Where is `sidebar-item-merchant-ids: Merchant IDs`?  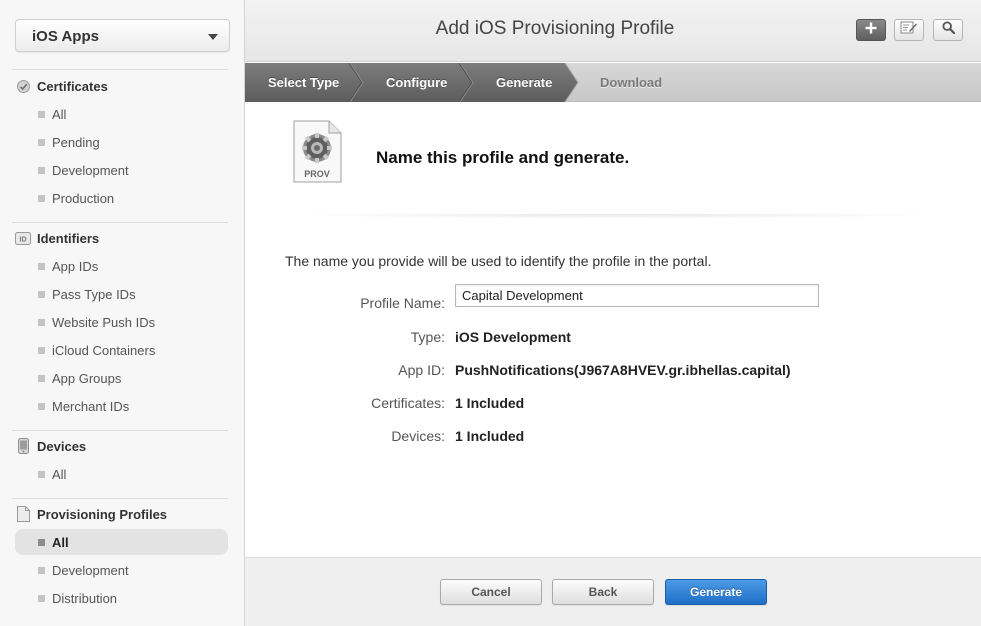
sidebar-item-merchant-ids: Merchant IDs is located at coordinates (121, 406).